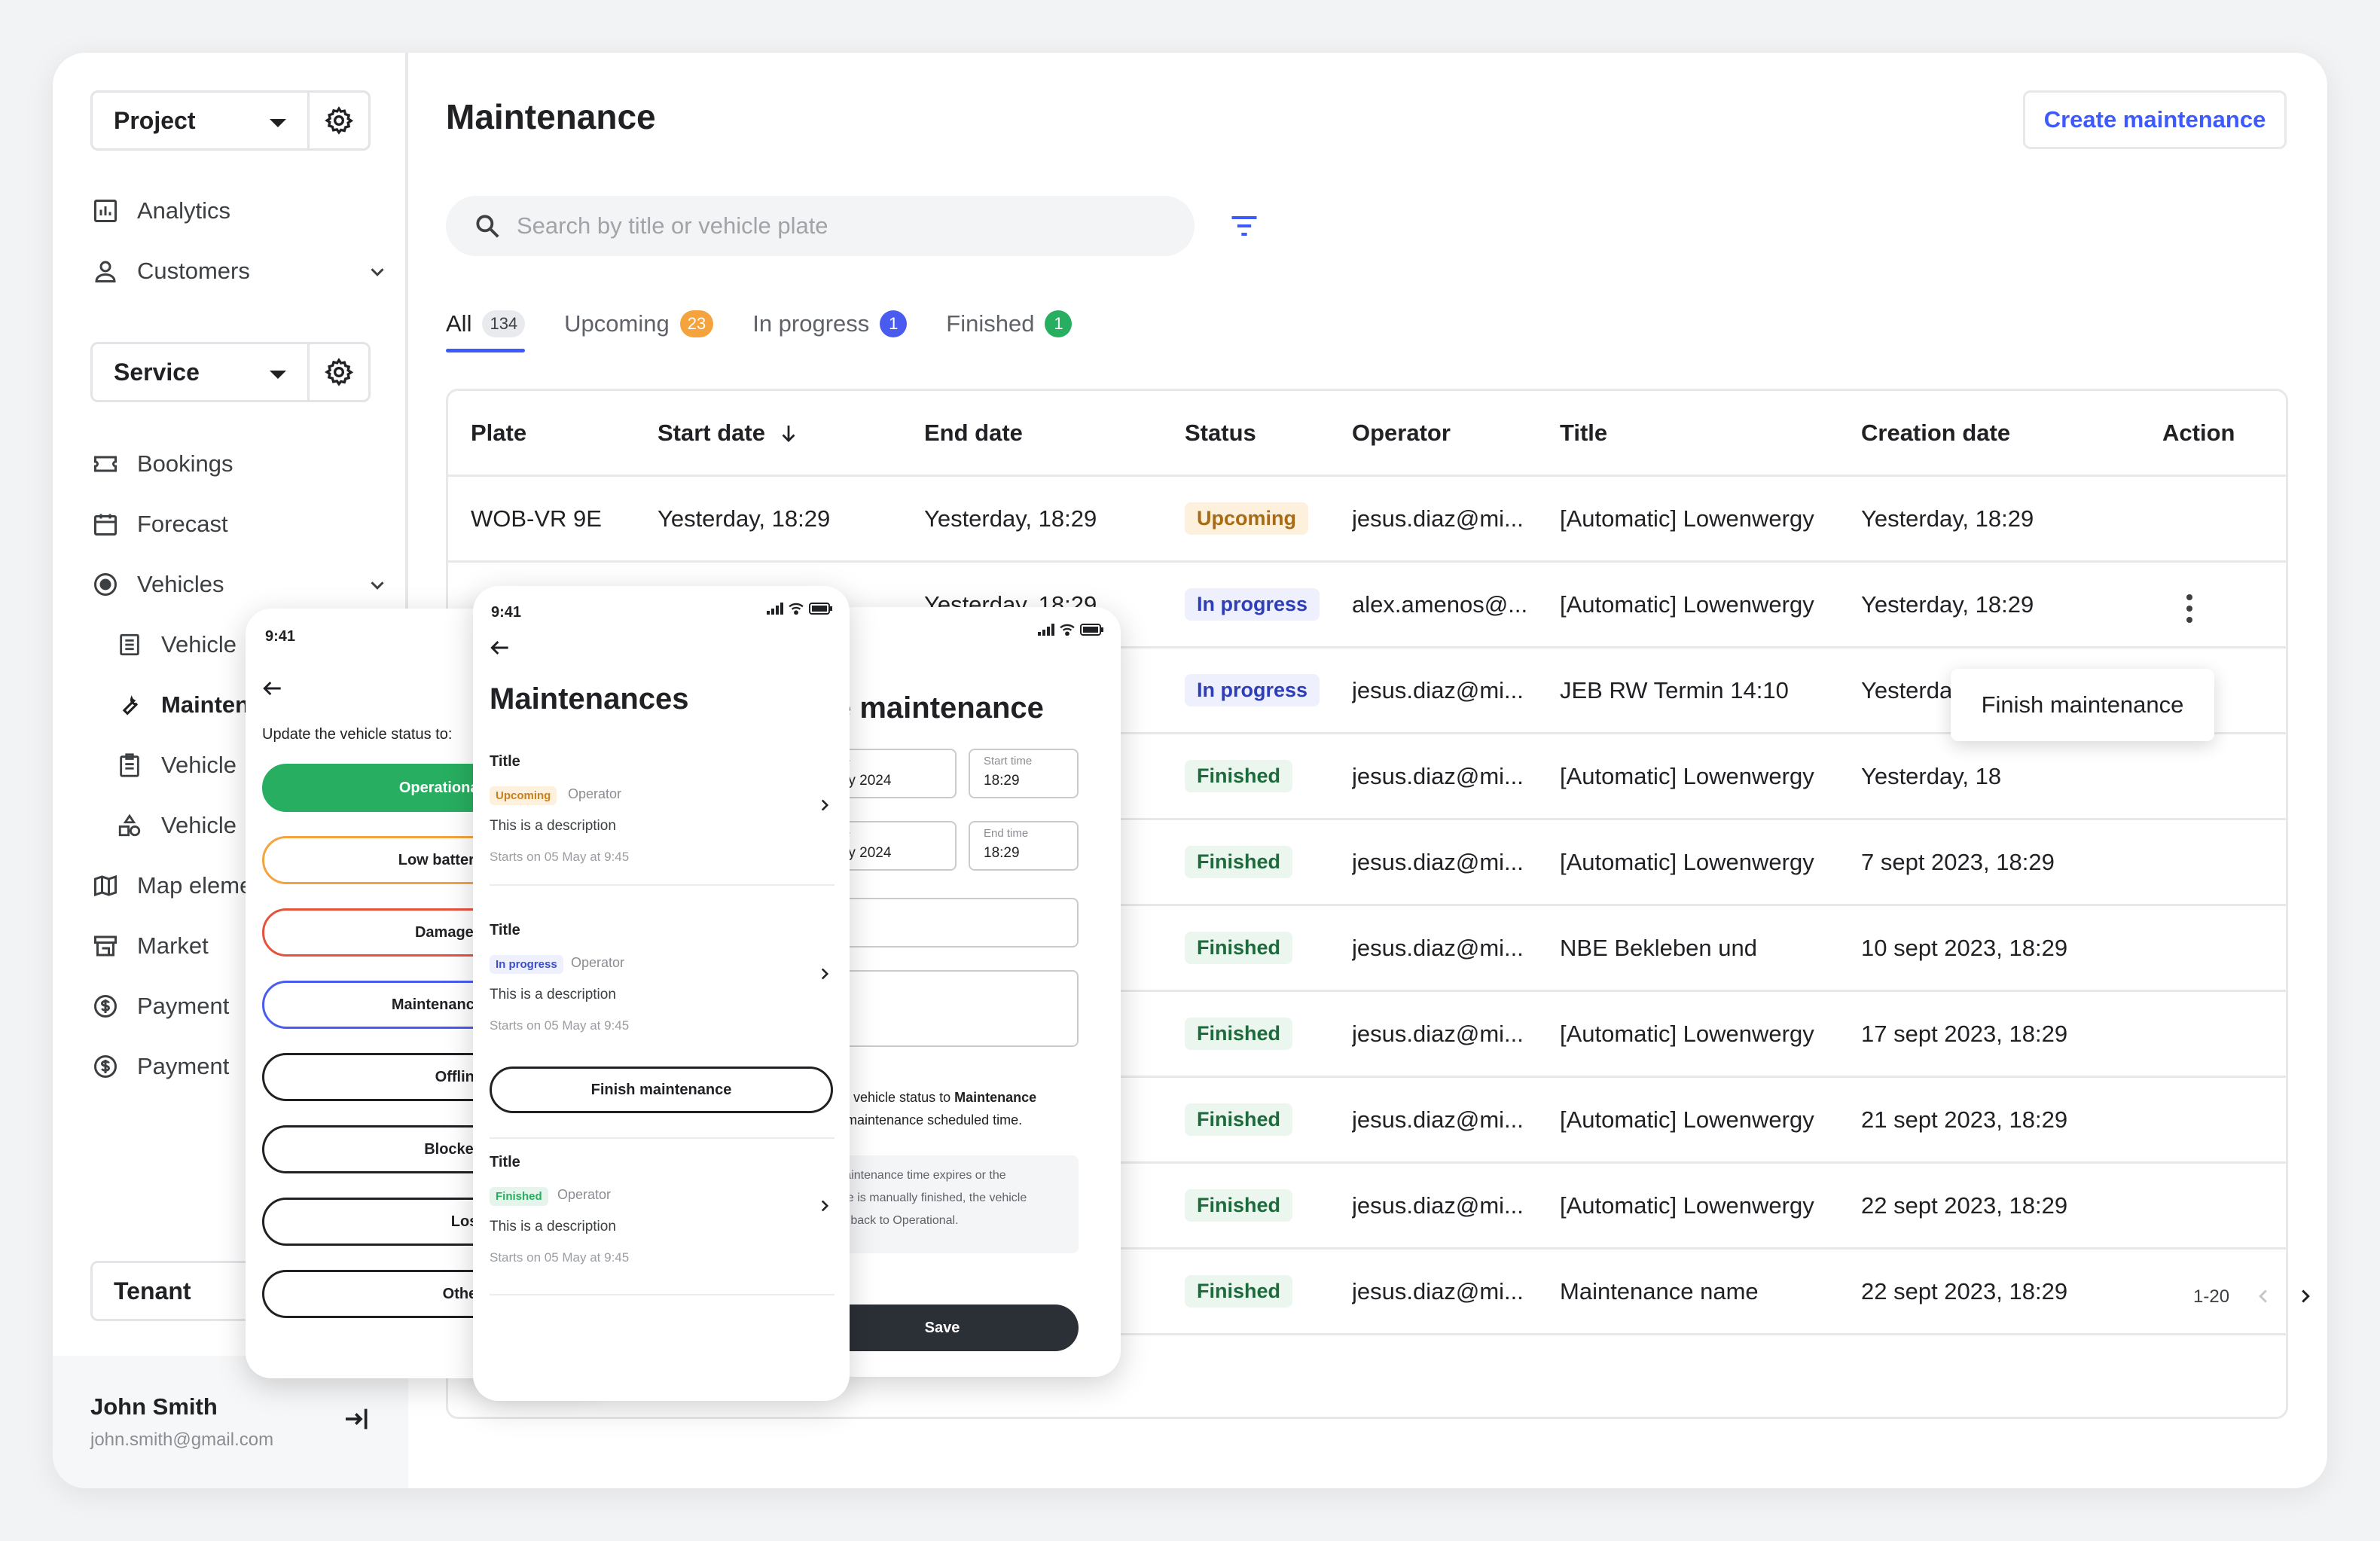 The width and height of the screenshot is (2380, 1541). Describe the element at coordinates (2211, 1296) in the screenshot. I see `pagination-range: 1-20` at that location.